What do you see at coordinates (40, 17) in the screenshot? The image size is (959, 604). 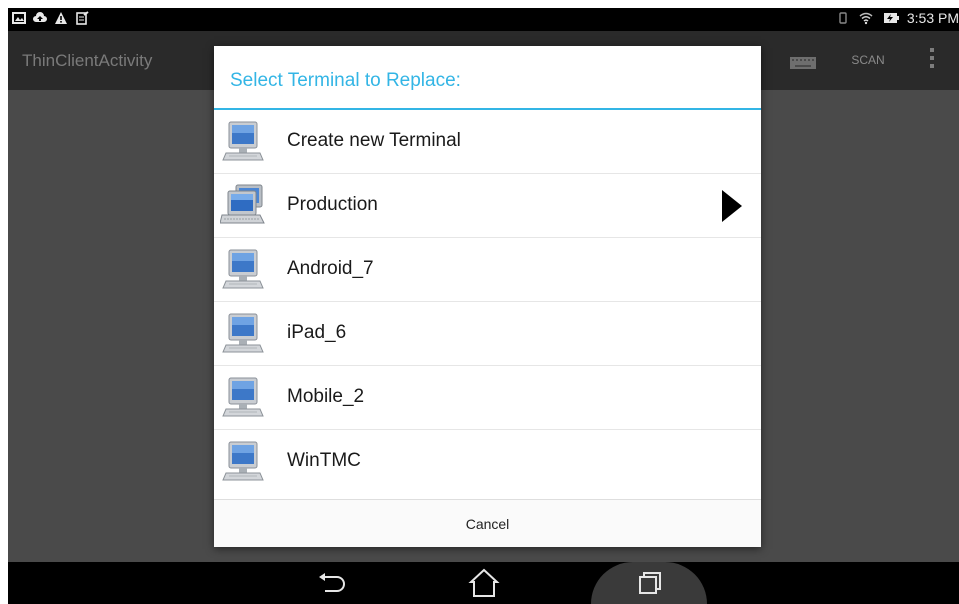 I see `cloud-upload-icon` at bounding box center [40, 17].